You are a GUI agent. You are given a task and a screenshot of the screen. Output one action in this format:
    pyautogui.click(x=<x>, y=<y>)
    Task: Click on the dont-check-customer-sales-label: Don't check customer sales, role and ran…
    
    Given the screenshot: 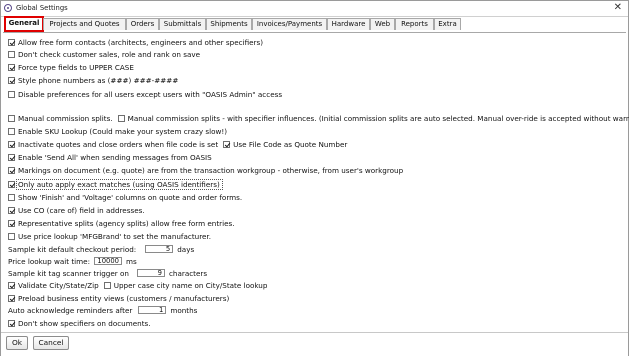 What is the action you would take?
    pyautogui.click(x=109, y=54)
    